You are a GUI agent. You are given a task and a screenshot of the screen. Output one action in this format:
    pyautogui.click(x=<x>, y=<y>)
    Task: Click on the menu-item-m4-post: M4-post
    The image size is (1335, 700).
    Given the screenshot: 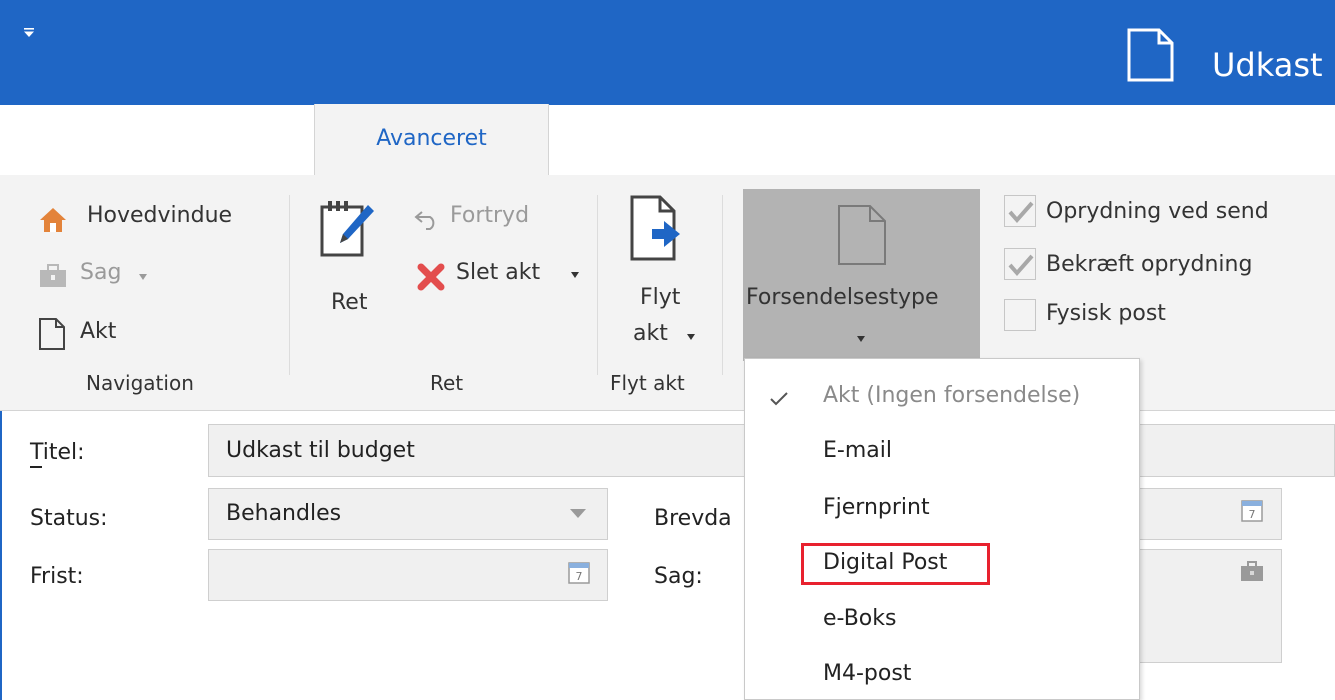 What is the action you would take?
    pyautogui.click(x=942, y=673)
    